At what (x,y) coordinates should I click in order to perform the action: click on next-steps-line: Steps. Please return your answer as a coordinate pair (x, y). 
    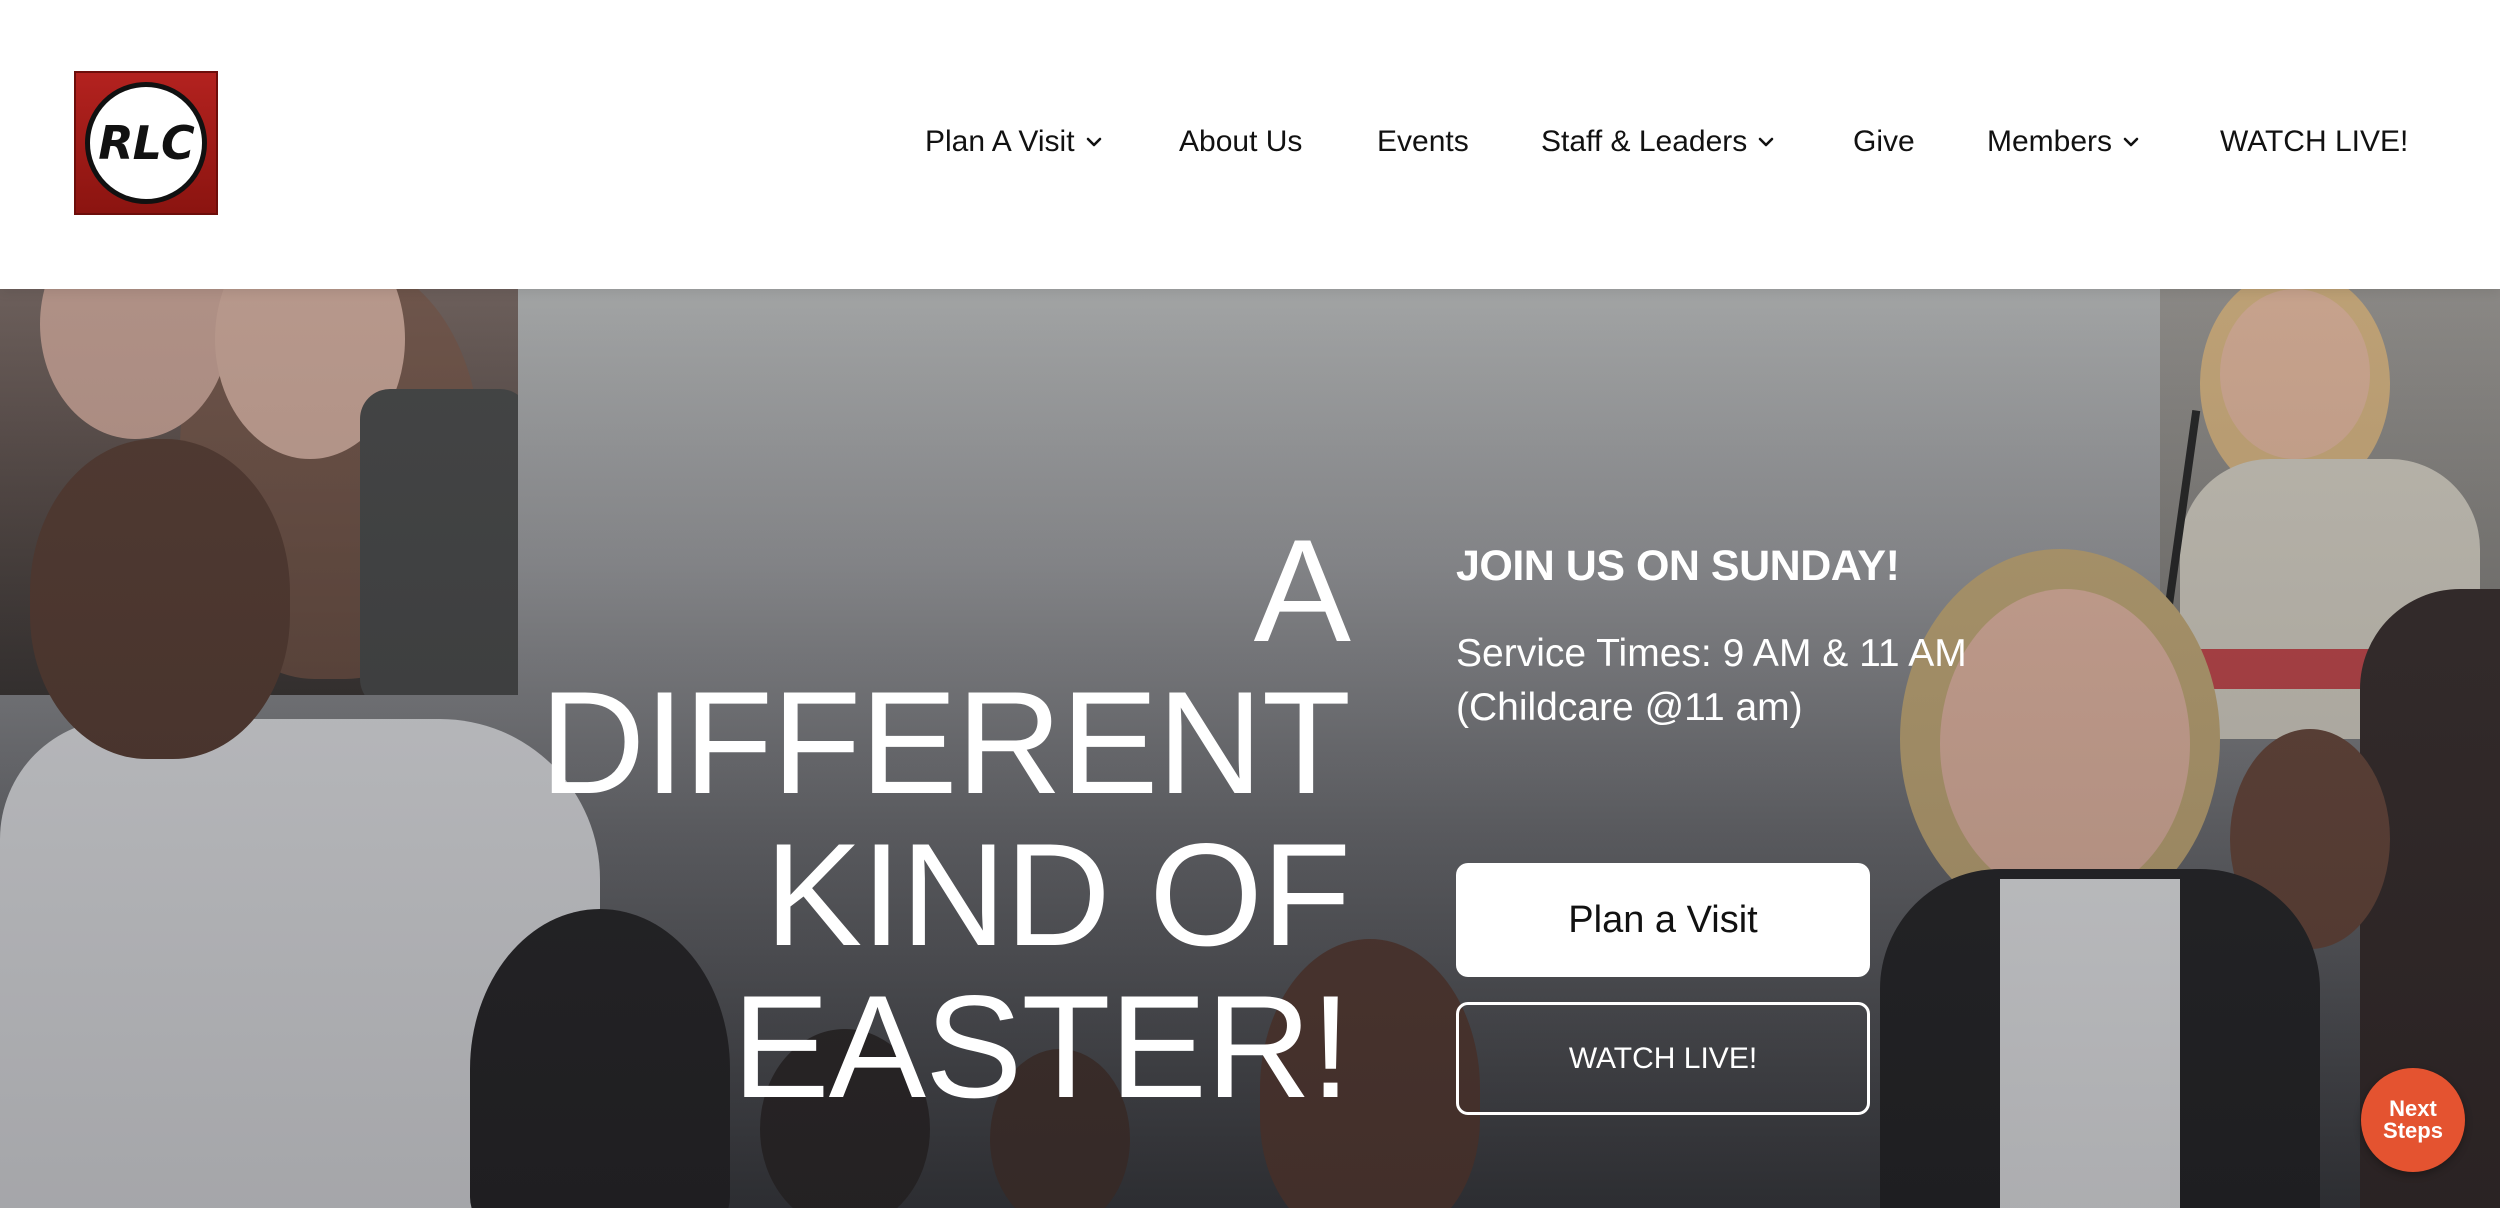
    Looking at the image, I should click on (2413, 1130).